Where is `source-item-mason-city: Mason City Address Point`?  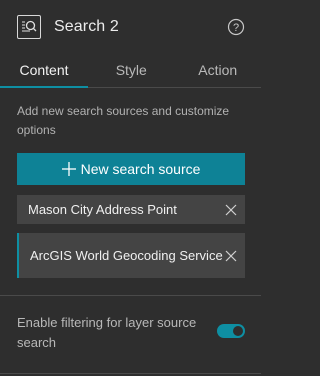
source-item-mason-city: Mason City Address Point is located at coordinates (131, 209).